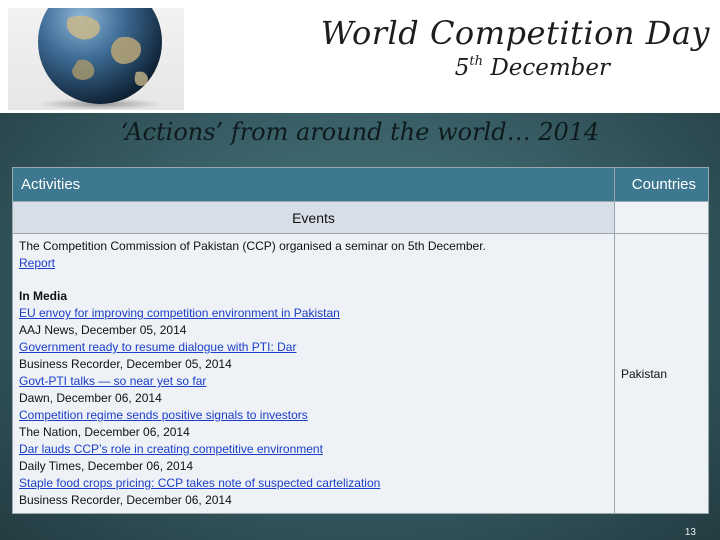 This screenshot has width=720, height=540. Describe the element at coordinates (462, 68) in the screenshot. I see `date-day: 5` at that location.